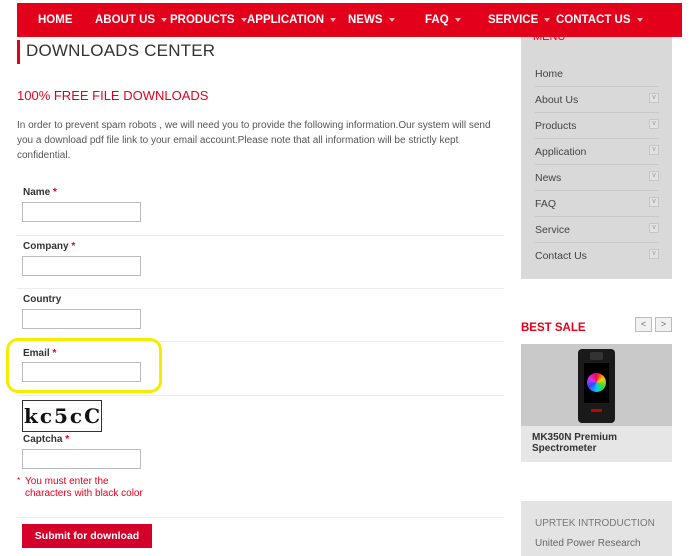  What do you see at coordinates (663, 324) in the screenshot?
I see `next-arrow-button: >` at bounding box center [663, 324].